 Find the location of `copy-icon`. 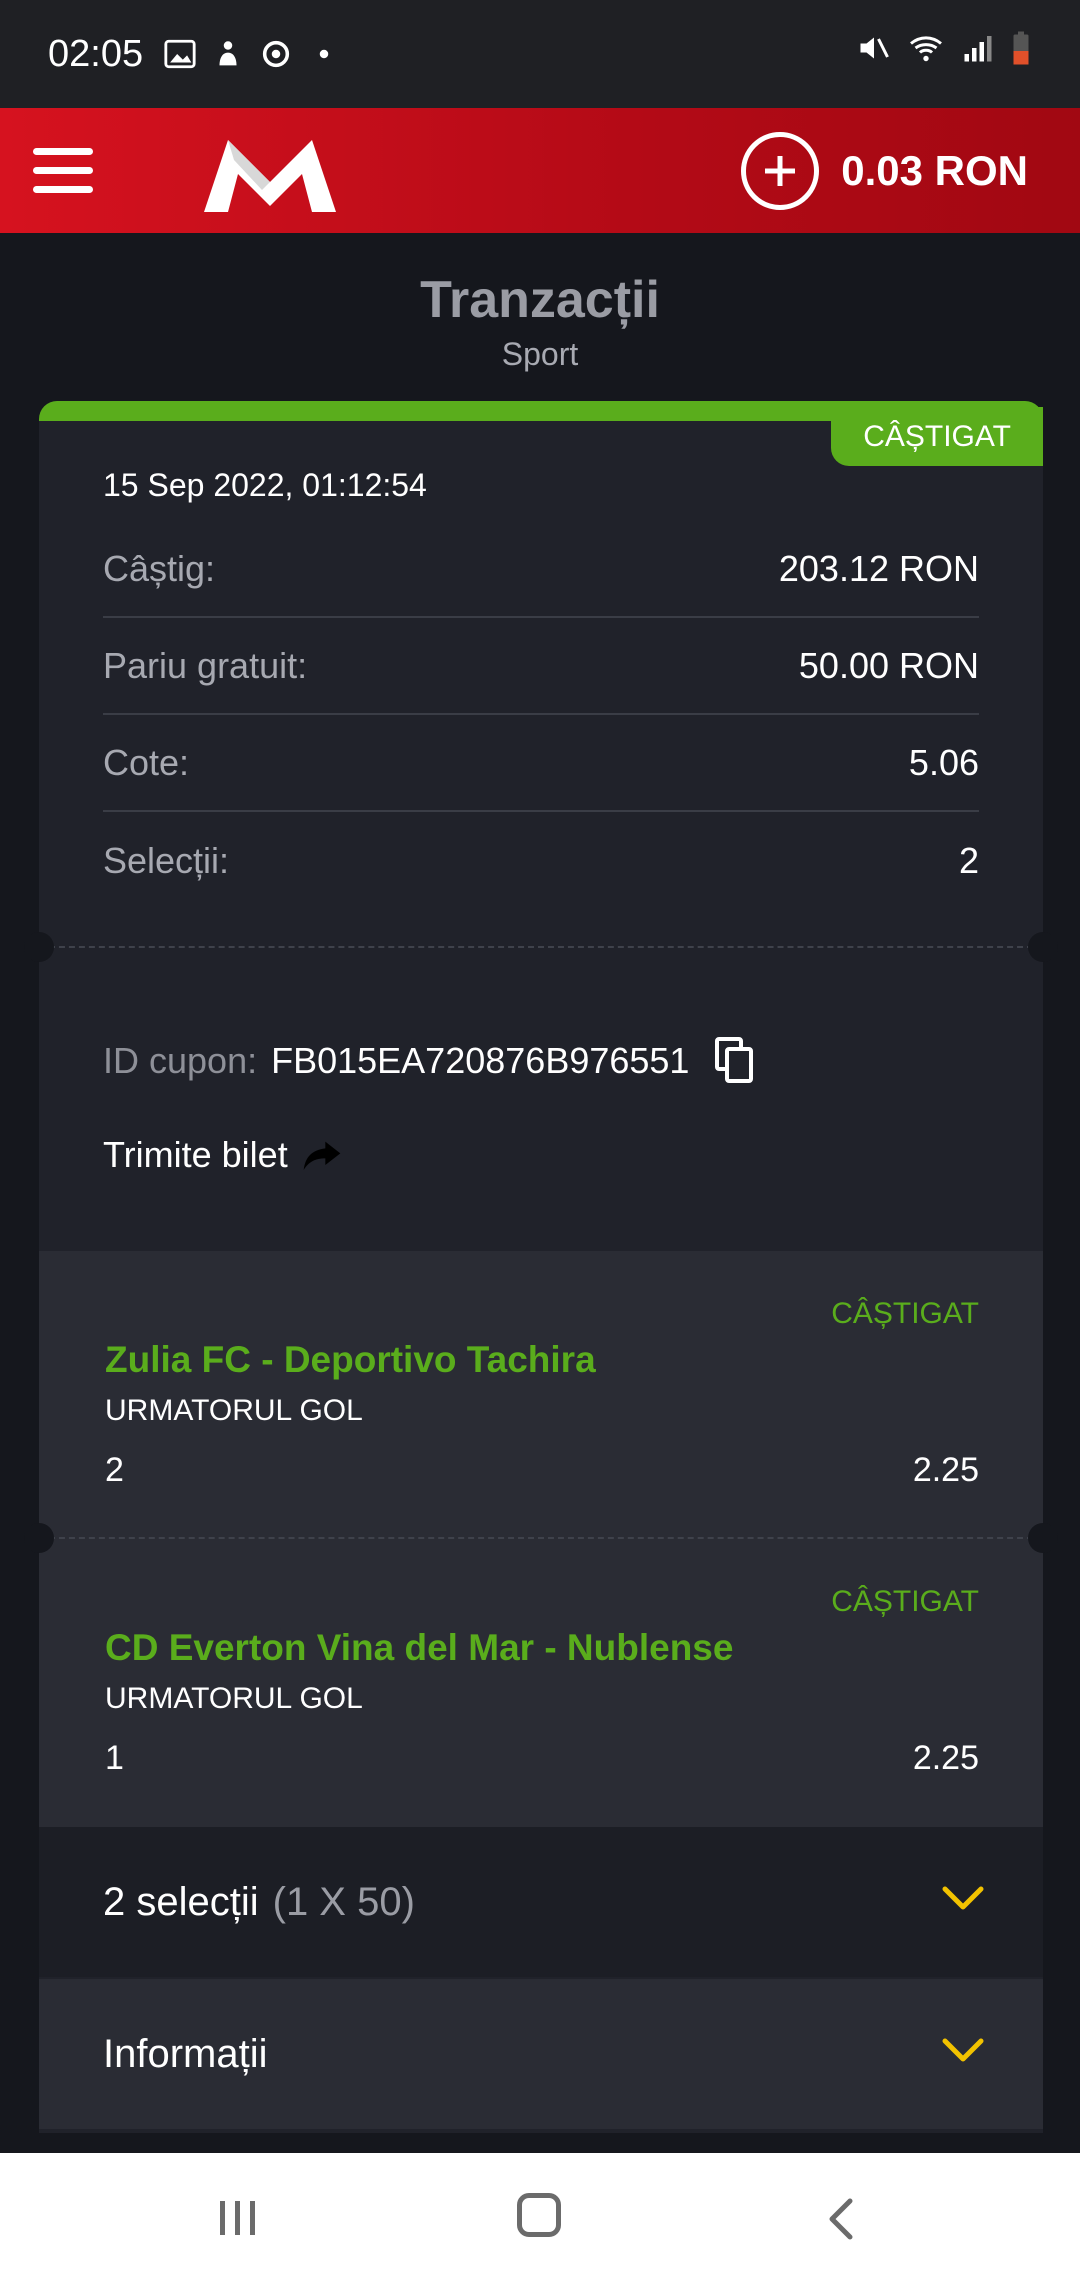

copy-icon is located at coordinates (735, 1061).